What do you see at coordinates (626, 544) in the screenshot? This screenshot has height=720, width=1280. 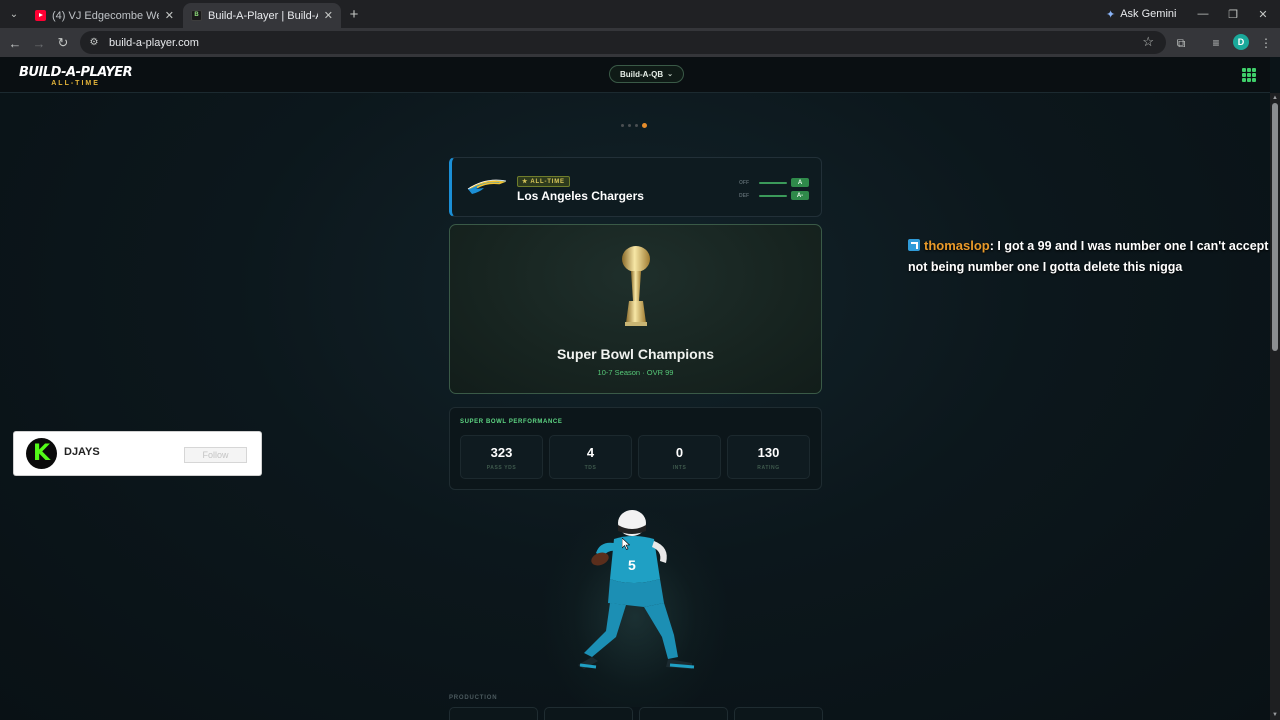 I see `mouse-cursor-icon` at bounding box center [626, 544].